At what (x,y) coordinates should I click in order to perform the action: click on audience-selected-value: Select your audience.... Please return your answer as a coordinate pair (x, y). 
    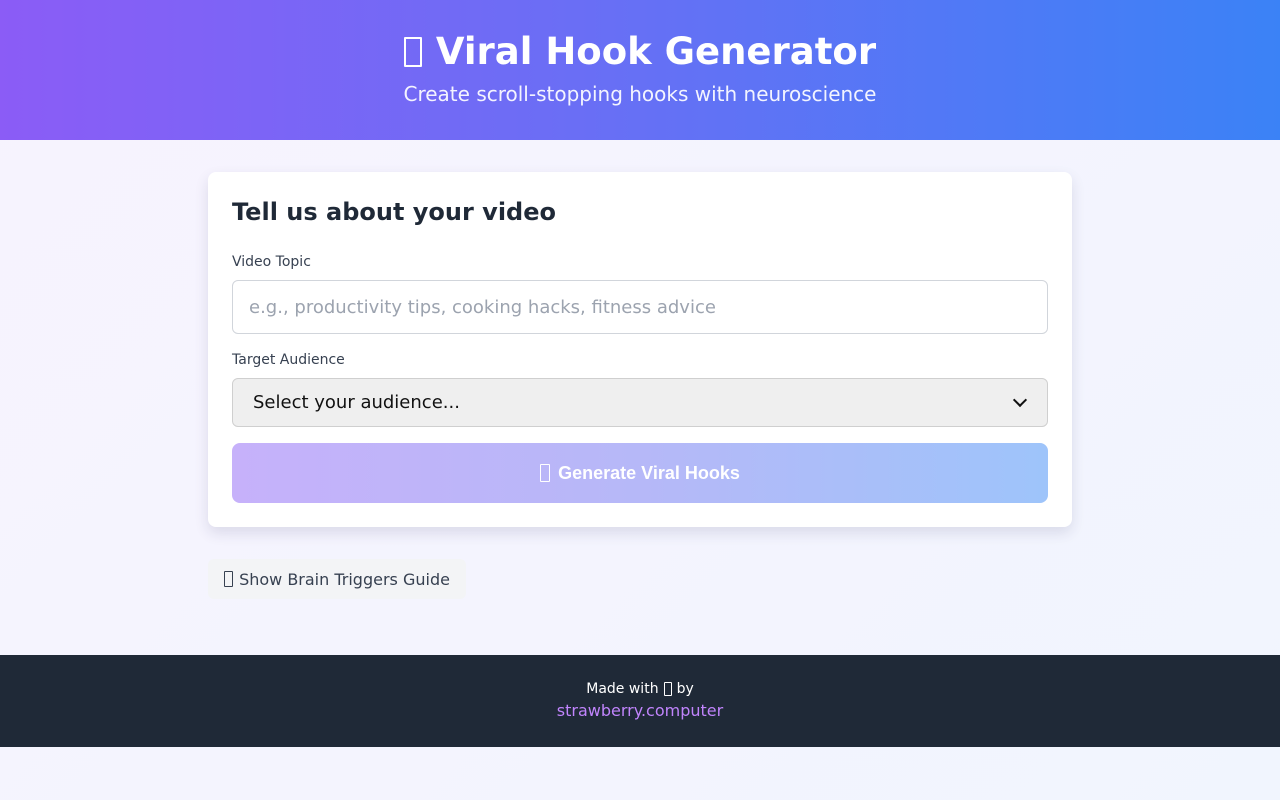
    Looking at the image, I should click on (356, 402).